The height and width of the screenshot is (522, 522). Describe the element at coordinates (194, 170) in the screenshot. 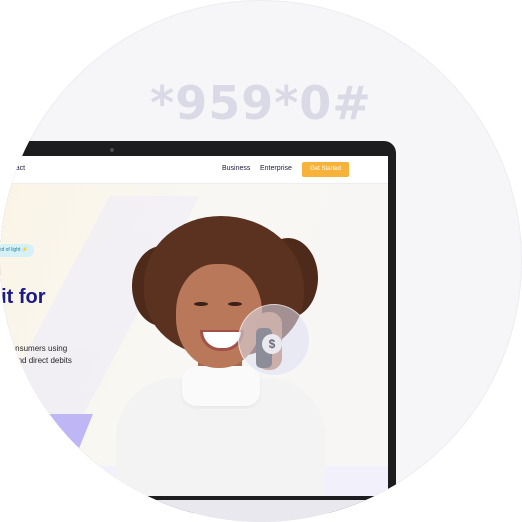

I see `site-navbar: ontact Business Enterprise Get Started` at that location.